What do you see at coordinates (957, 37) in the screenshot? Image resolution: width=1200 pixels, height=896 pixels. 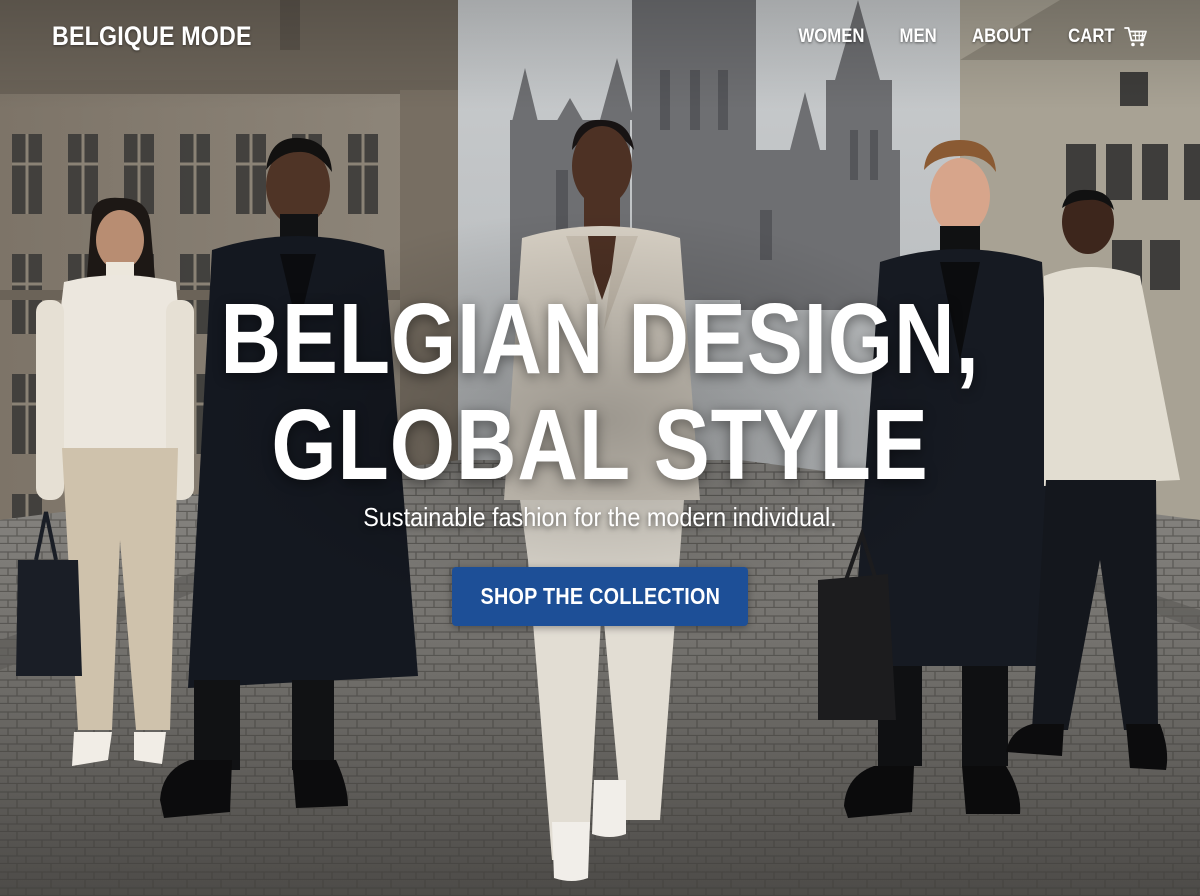 I see `main-nav: WOMEN MEN ABOUT CART` at bounding box center [957, 37].